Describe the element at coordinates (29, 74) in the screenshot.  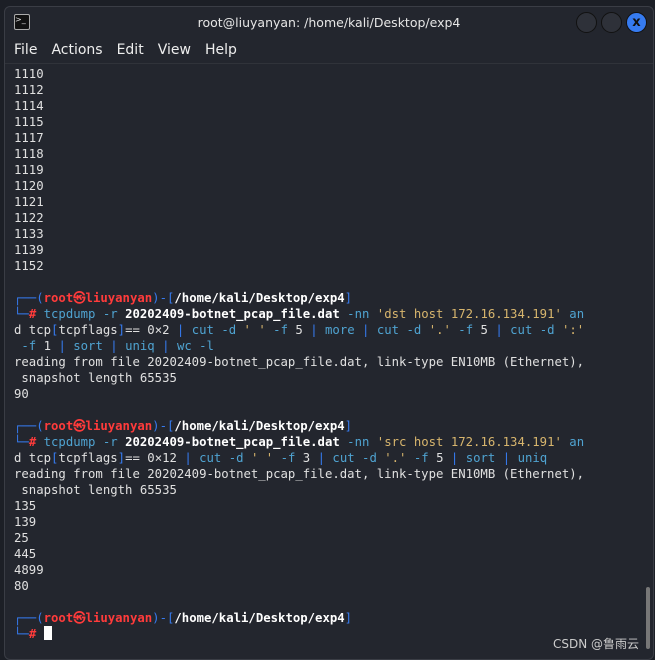
I see `output-line: 1110` at that location.